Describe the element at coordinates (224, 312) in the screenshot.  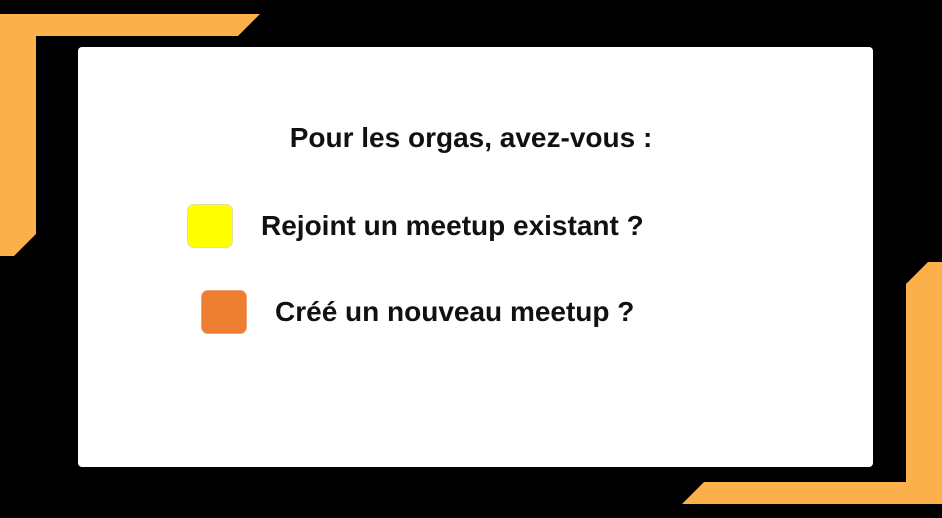
I see `orange-swatch` at that location.